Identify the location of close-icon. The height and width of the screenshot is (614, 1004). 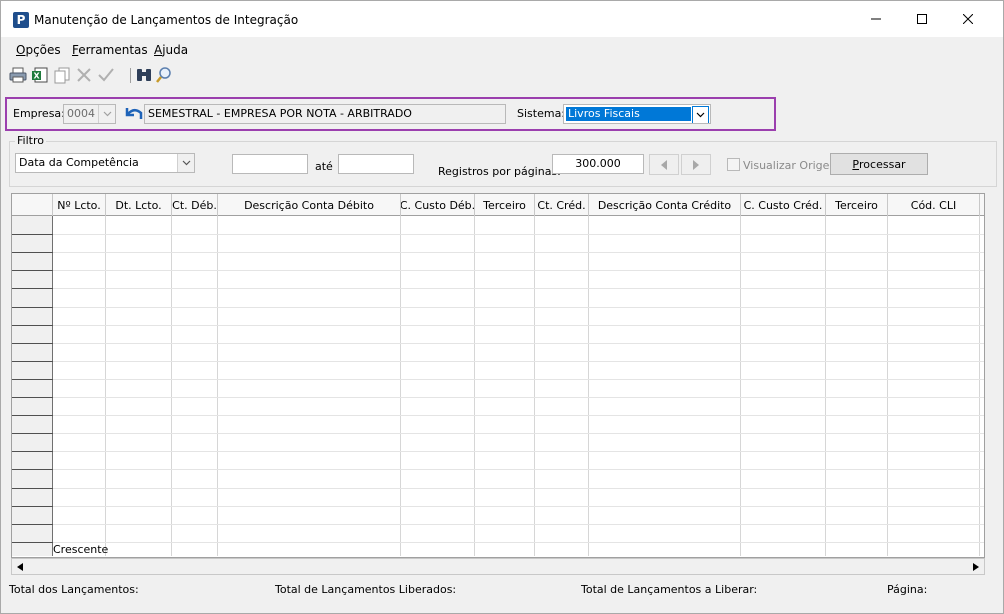
(968, 19).